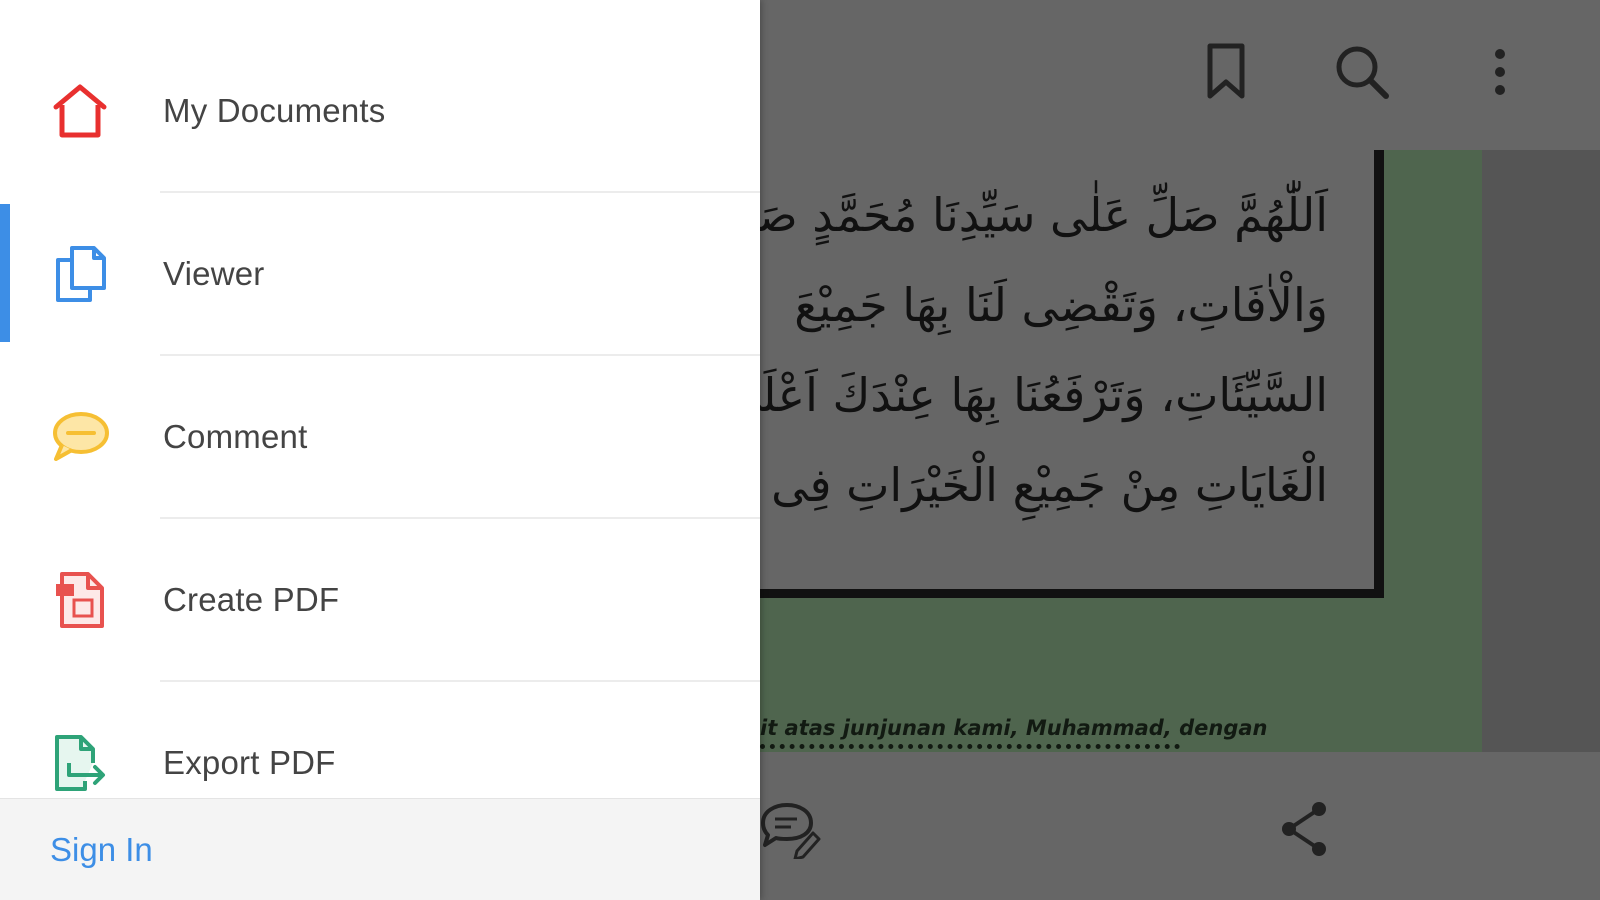  I want to click on nav-item-viewer: Viewer, so click(380, 274).